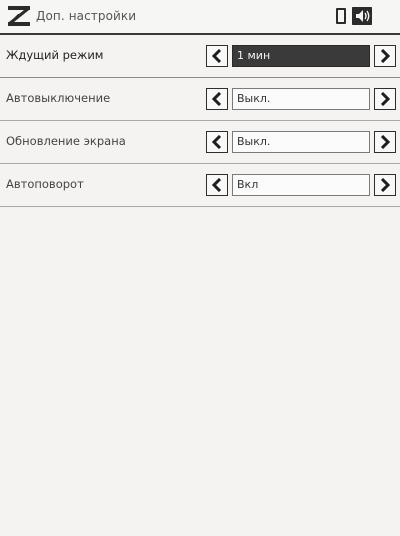  I want to click on standby-spinner: 1 мин, so click(301, 56).